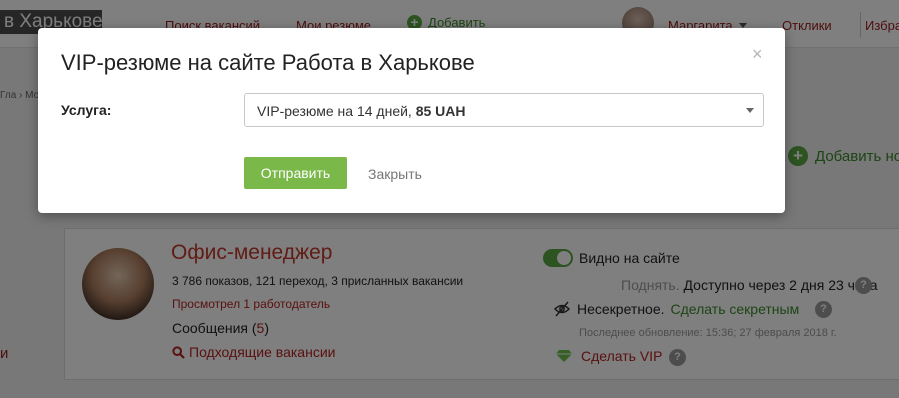 This screenshot has height=398, width=899. What do you see at coordinates (440, 111) in the screenshot?
I see `service-option-price: 85 UAH` at bounding box center [440, 111].